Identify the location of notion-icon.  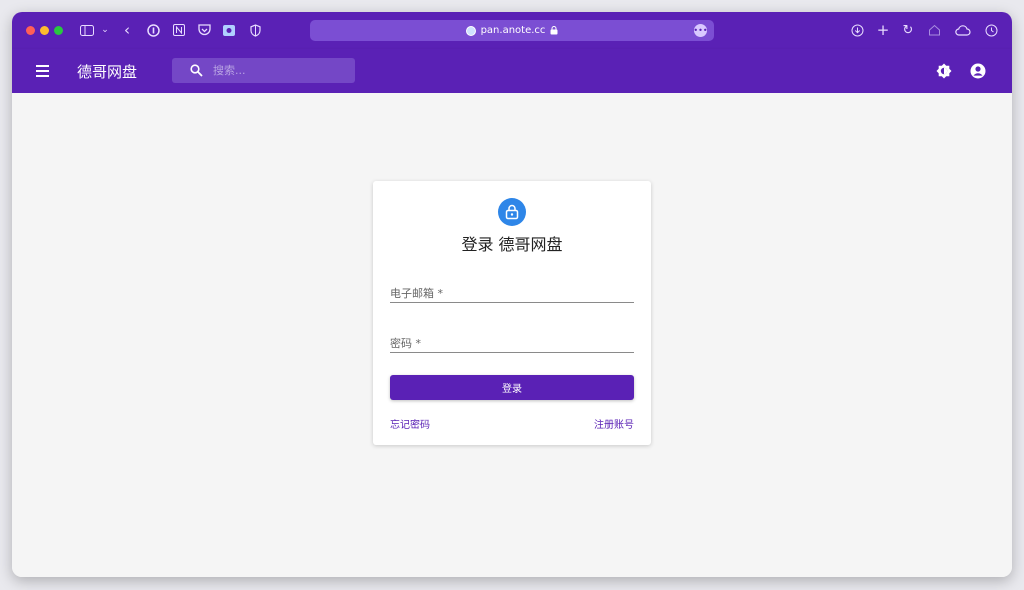
(179, 30).